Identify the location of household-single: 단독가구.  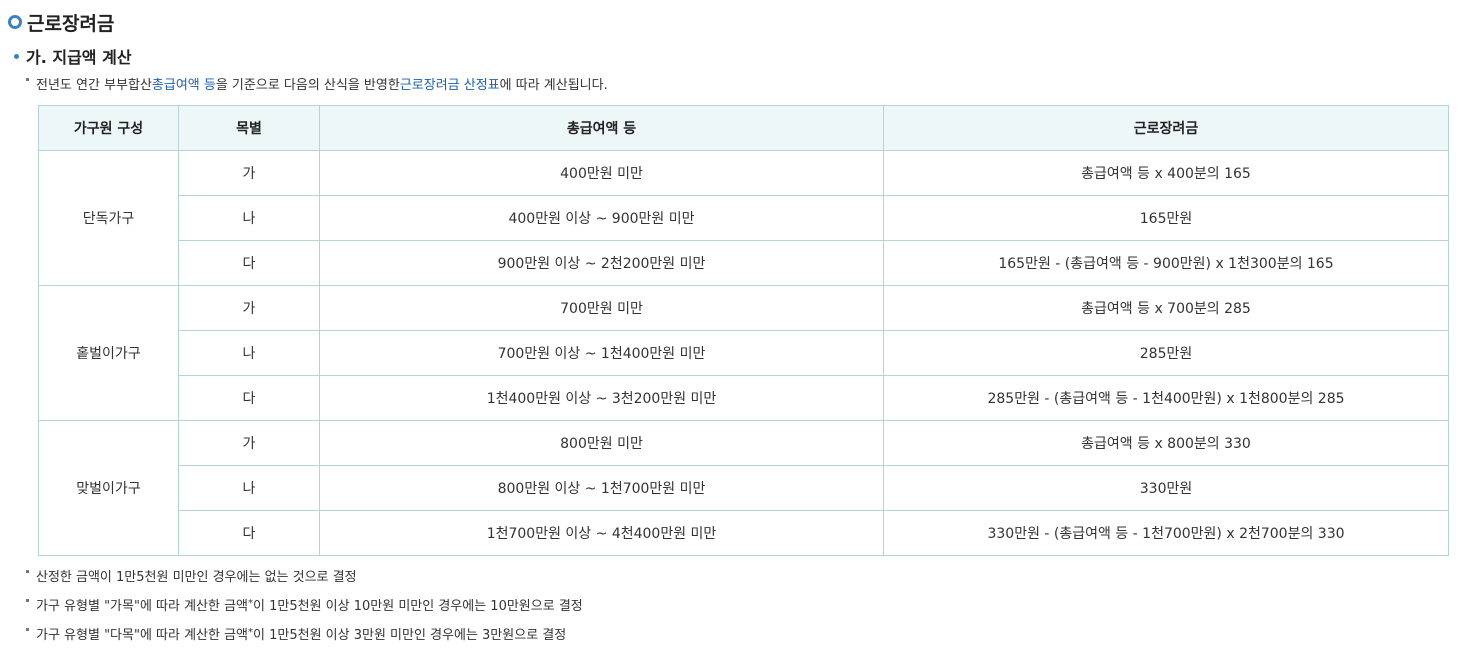
(108, 218).